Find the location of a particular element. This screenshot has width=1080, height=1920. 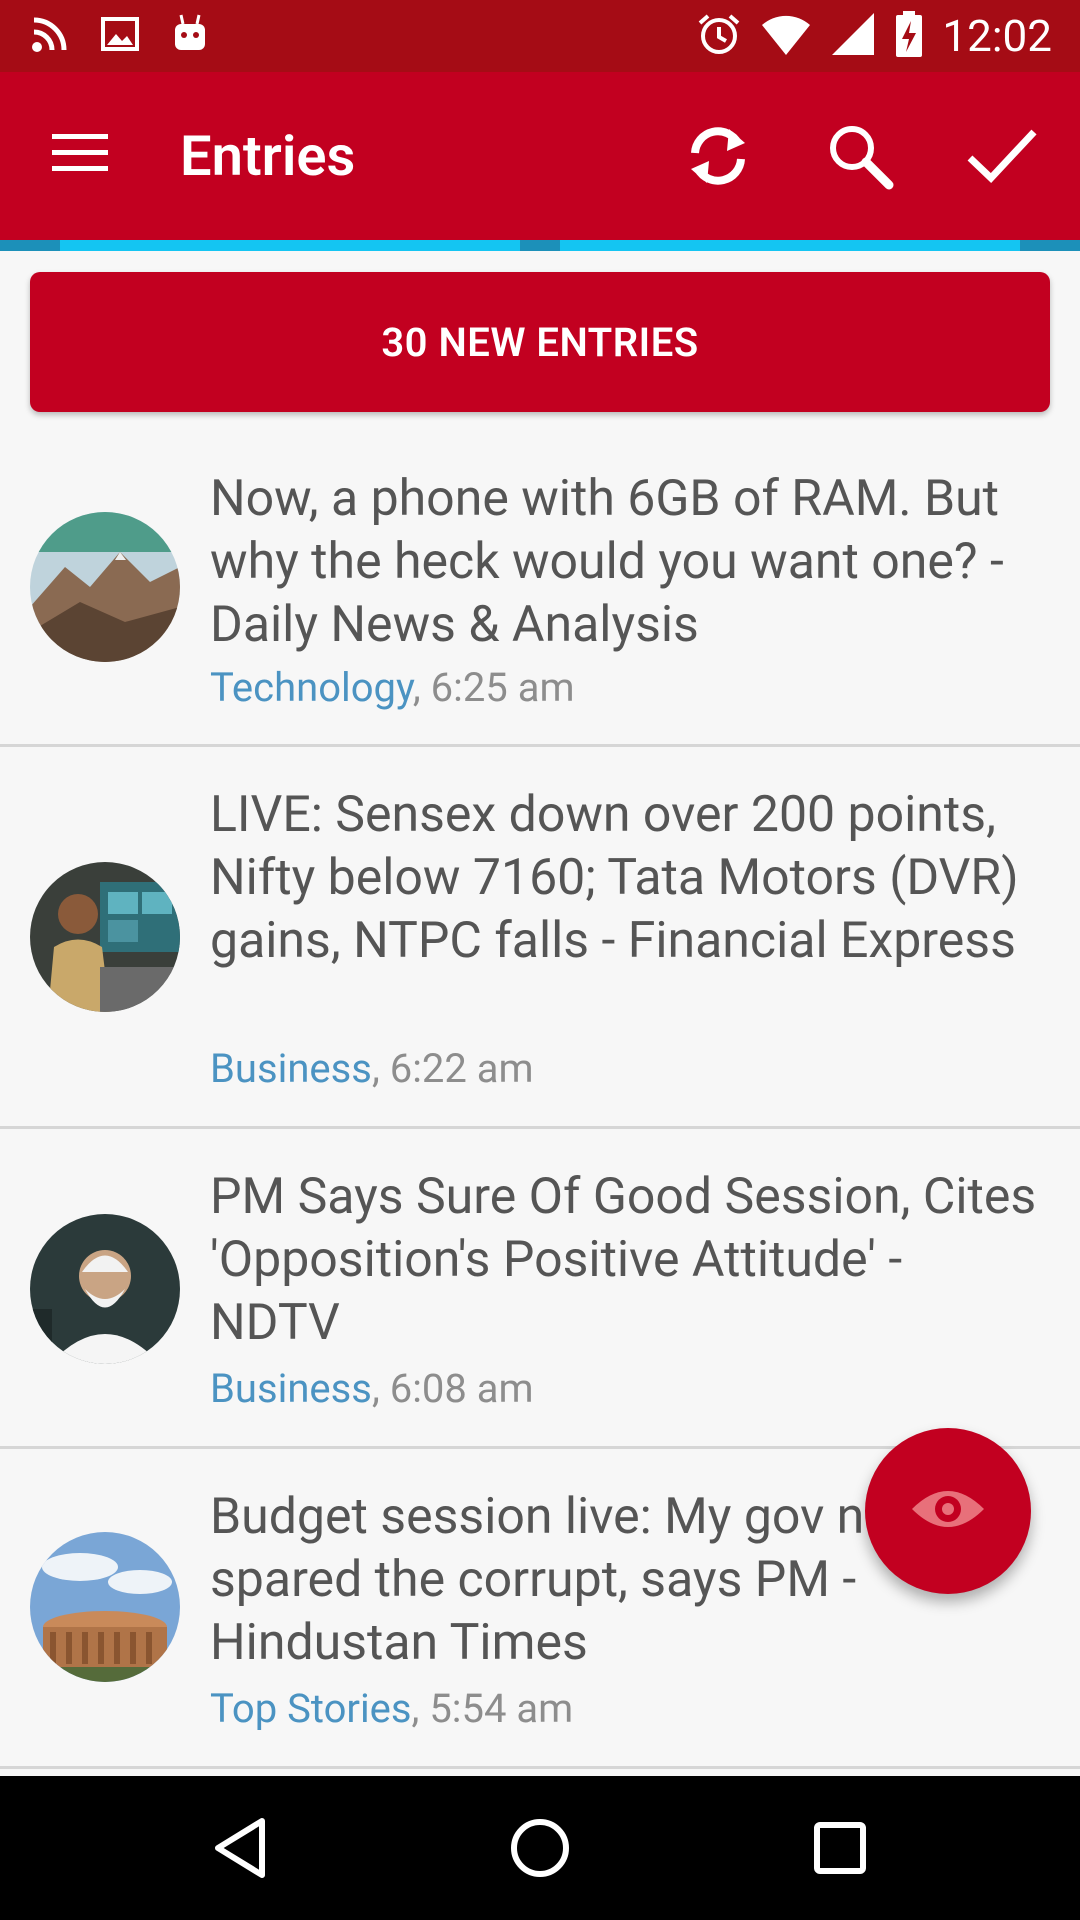

entry-meta: Business, 6:08 am is located at coordinates (372, 1389).